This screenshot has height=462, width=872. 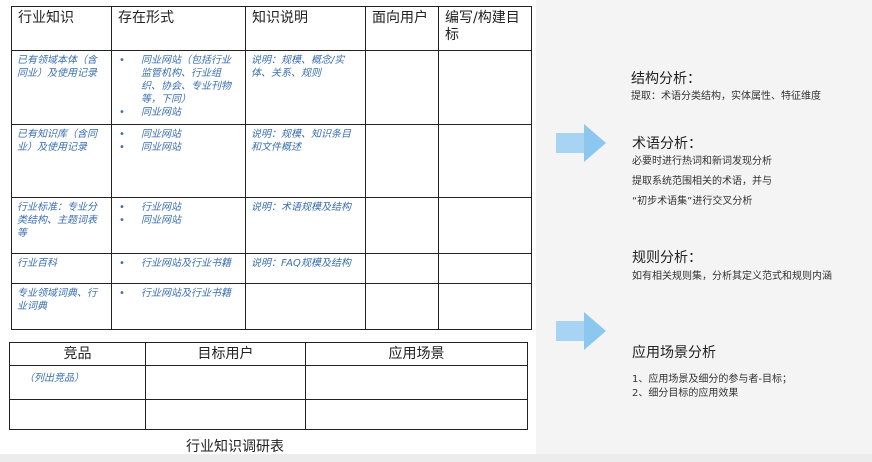 What do you see at coordinates (178, 28) in the screenshot?
I see `col-header-form: 存在形式` at bounding box center [178, 28].